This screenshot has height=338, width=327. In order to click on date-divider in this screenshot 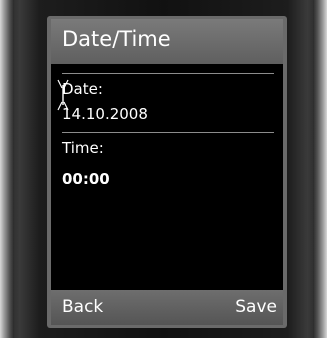, I will do `click(168, 132)`.